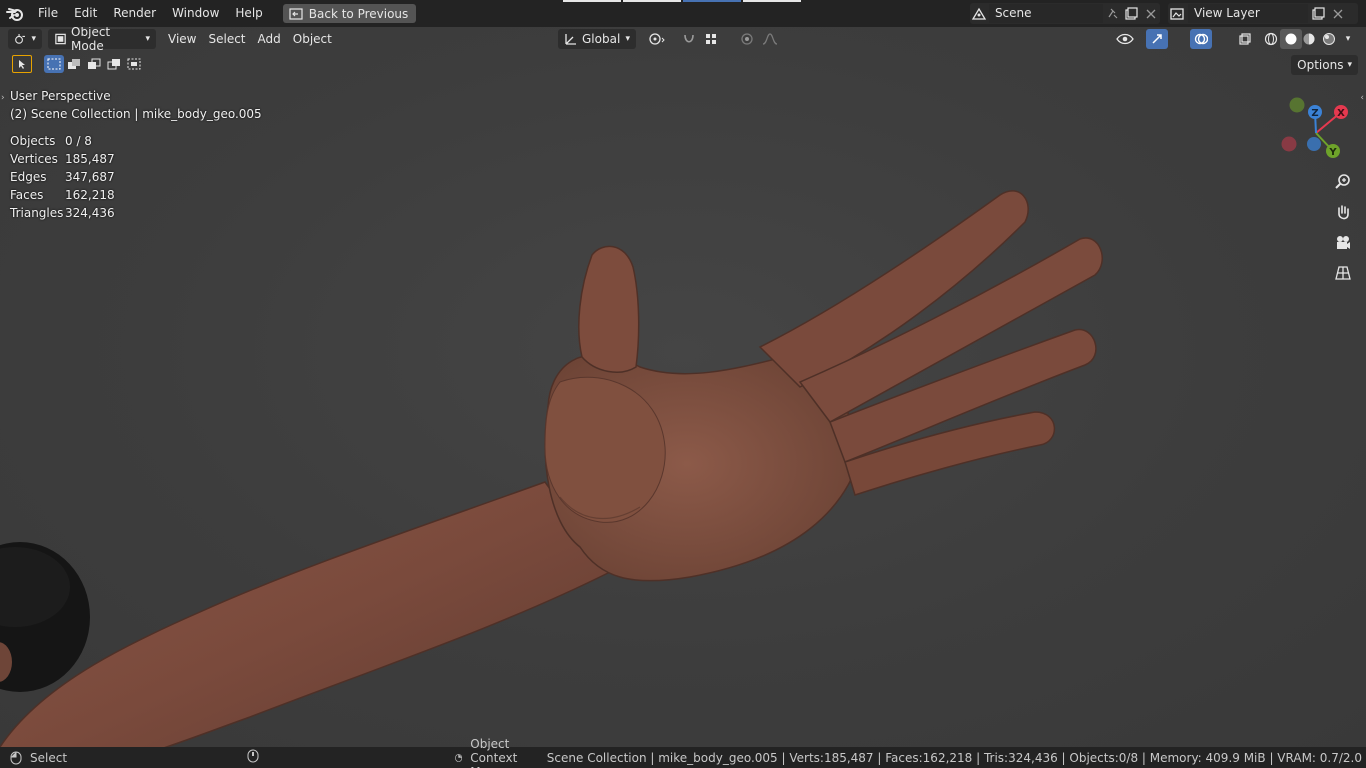 The image size is (1366, 768). I want to click on snap-element-icon, so click(711, 39).